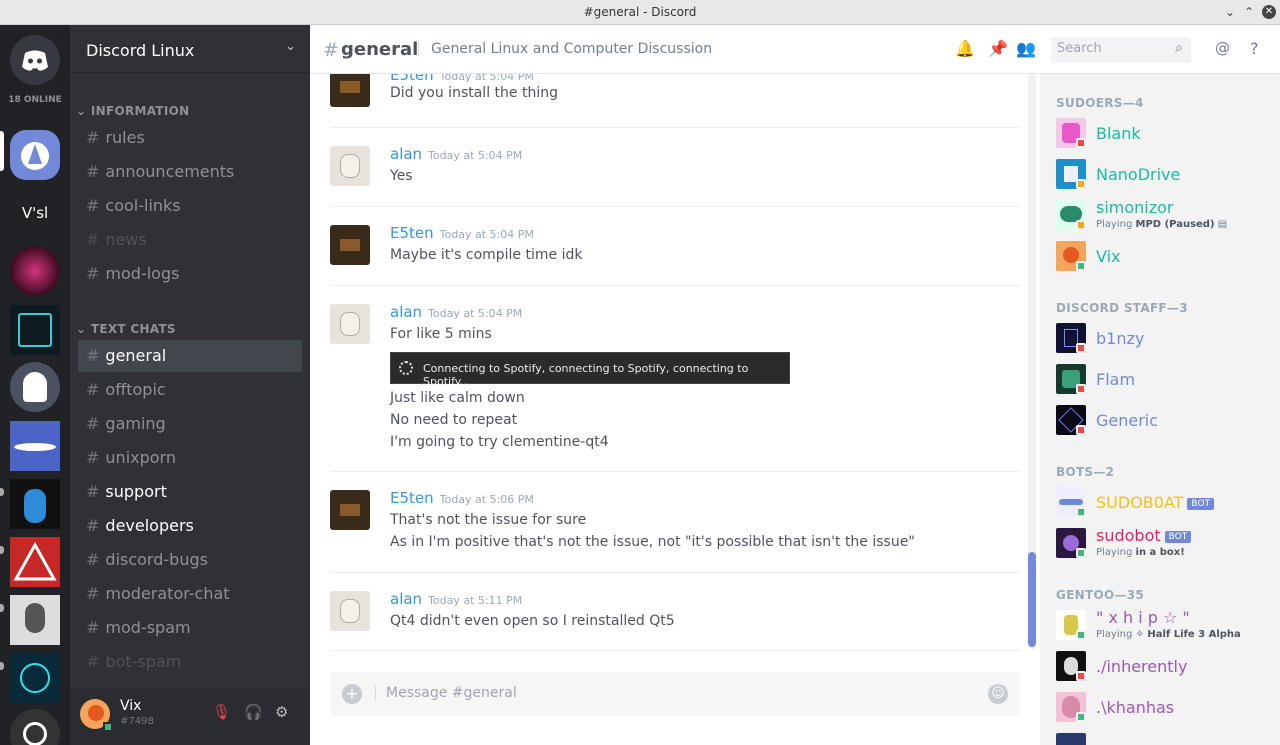  I want to click on member-item: SUDOB0AT BOT, so click(1166, 505).